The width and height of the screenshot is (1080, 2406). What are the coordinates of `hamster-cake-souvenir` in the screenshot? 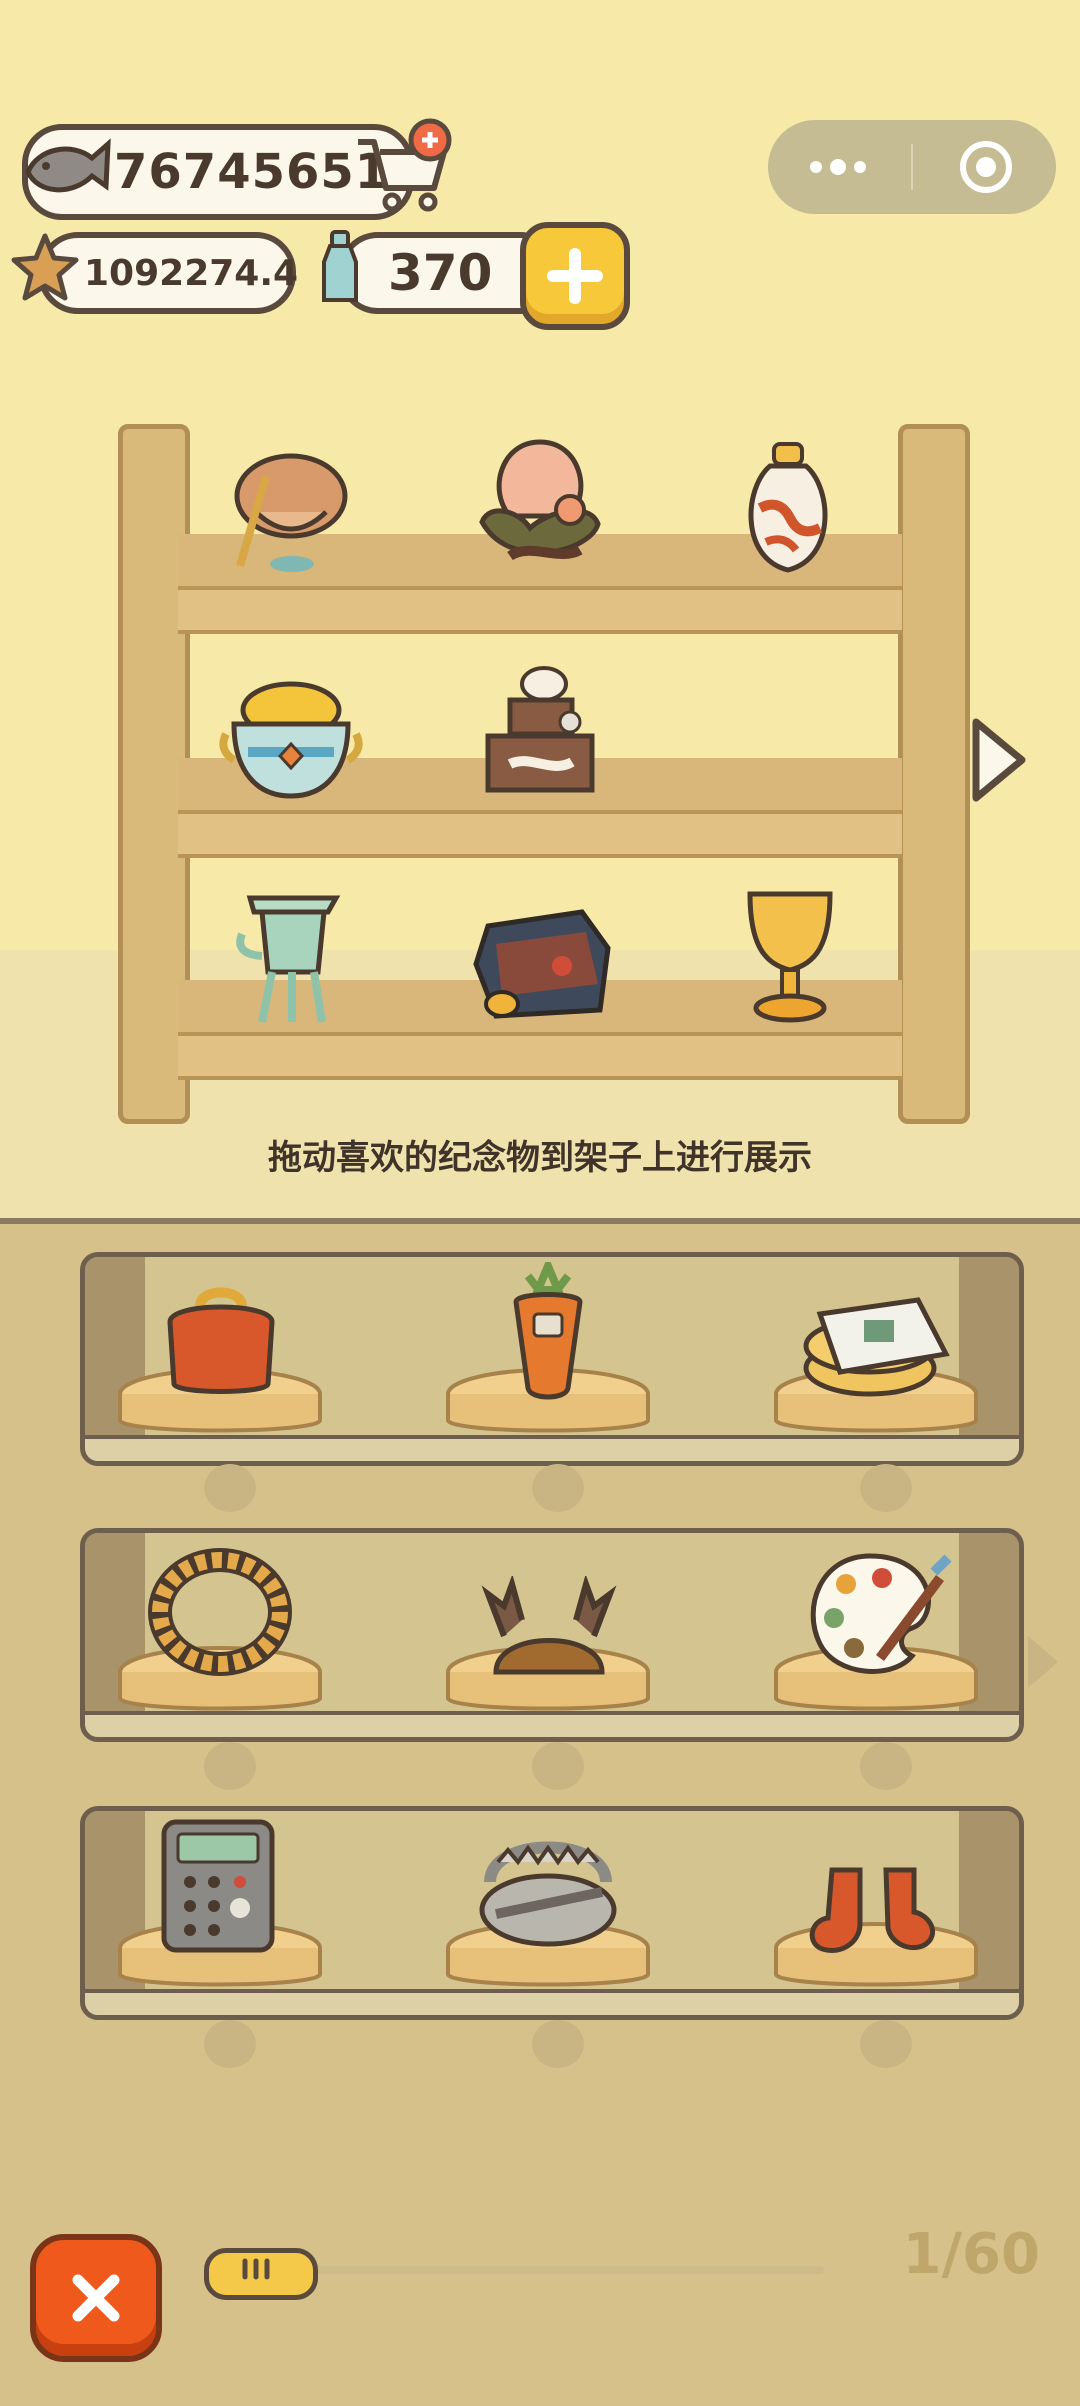 It's located at (540, 735).